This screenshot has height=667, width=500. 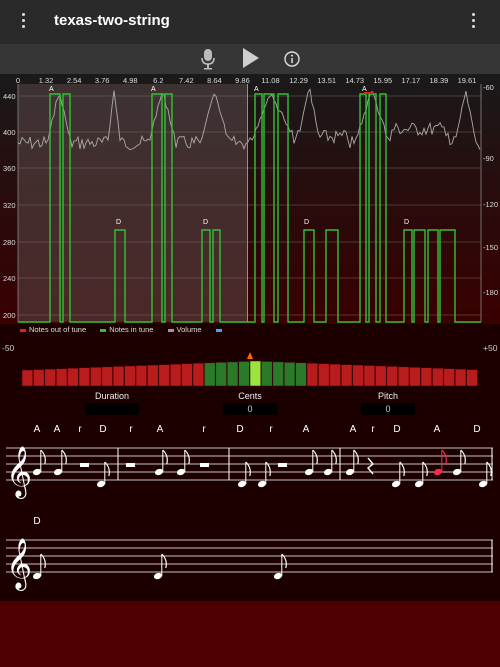 I want to click on pitch-value: 0, so click(x=388, y=409).